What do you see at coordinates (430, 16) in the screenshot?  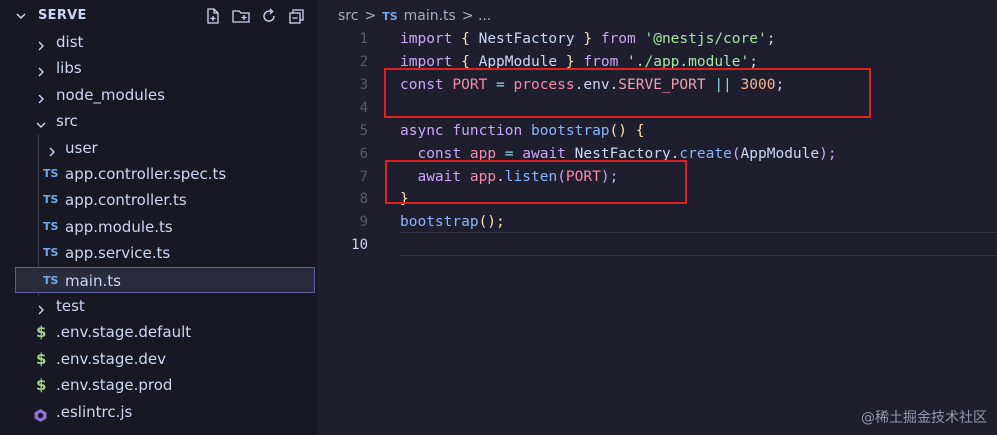 I see `breadcrumb-file: main.ts` at bounding box center [430, 16].